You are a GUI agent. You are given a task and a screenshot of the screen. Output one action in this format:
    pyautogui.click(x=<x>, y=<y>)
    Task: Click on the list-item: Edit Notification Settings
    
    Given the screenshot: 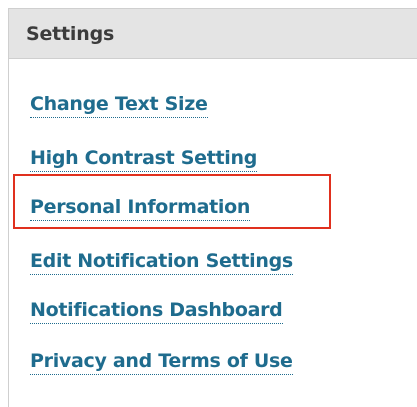 What is the action you would take?
    pyautogui.click(x=161, y=265)
    